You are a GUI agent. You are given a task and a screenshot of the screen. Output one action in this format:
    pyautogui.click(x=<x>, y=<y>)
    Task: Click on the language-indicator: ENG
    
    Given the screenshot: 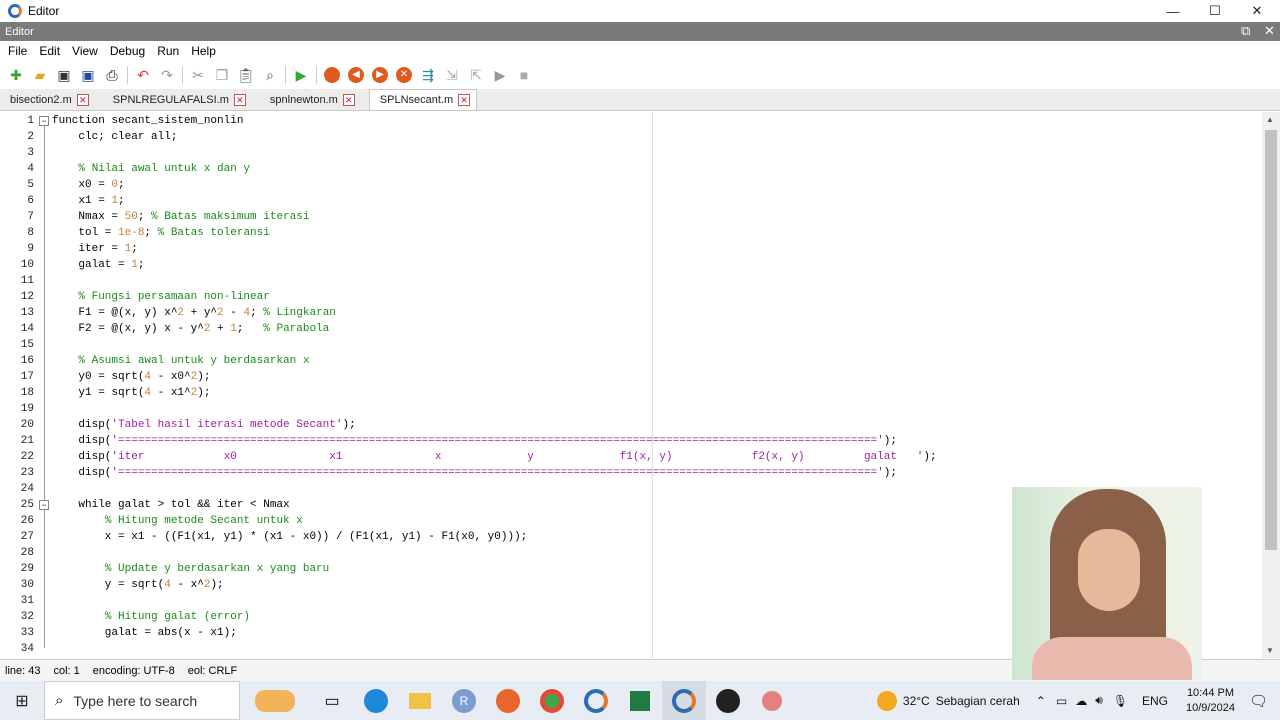 What is the action you would take?
    pyautogui.click(x=1155, y=701)
    